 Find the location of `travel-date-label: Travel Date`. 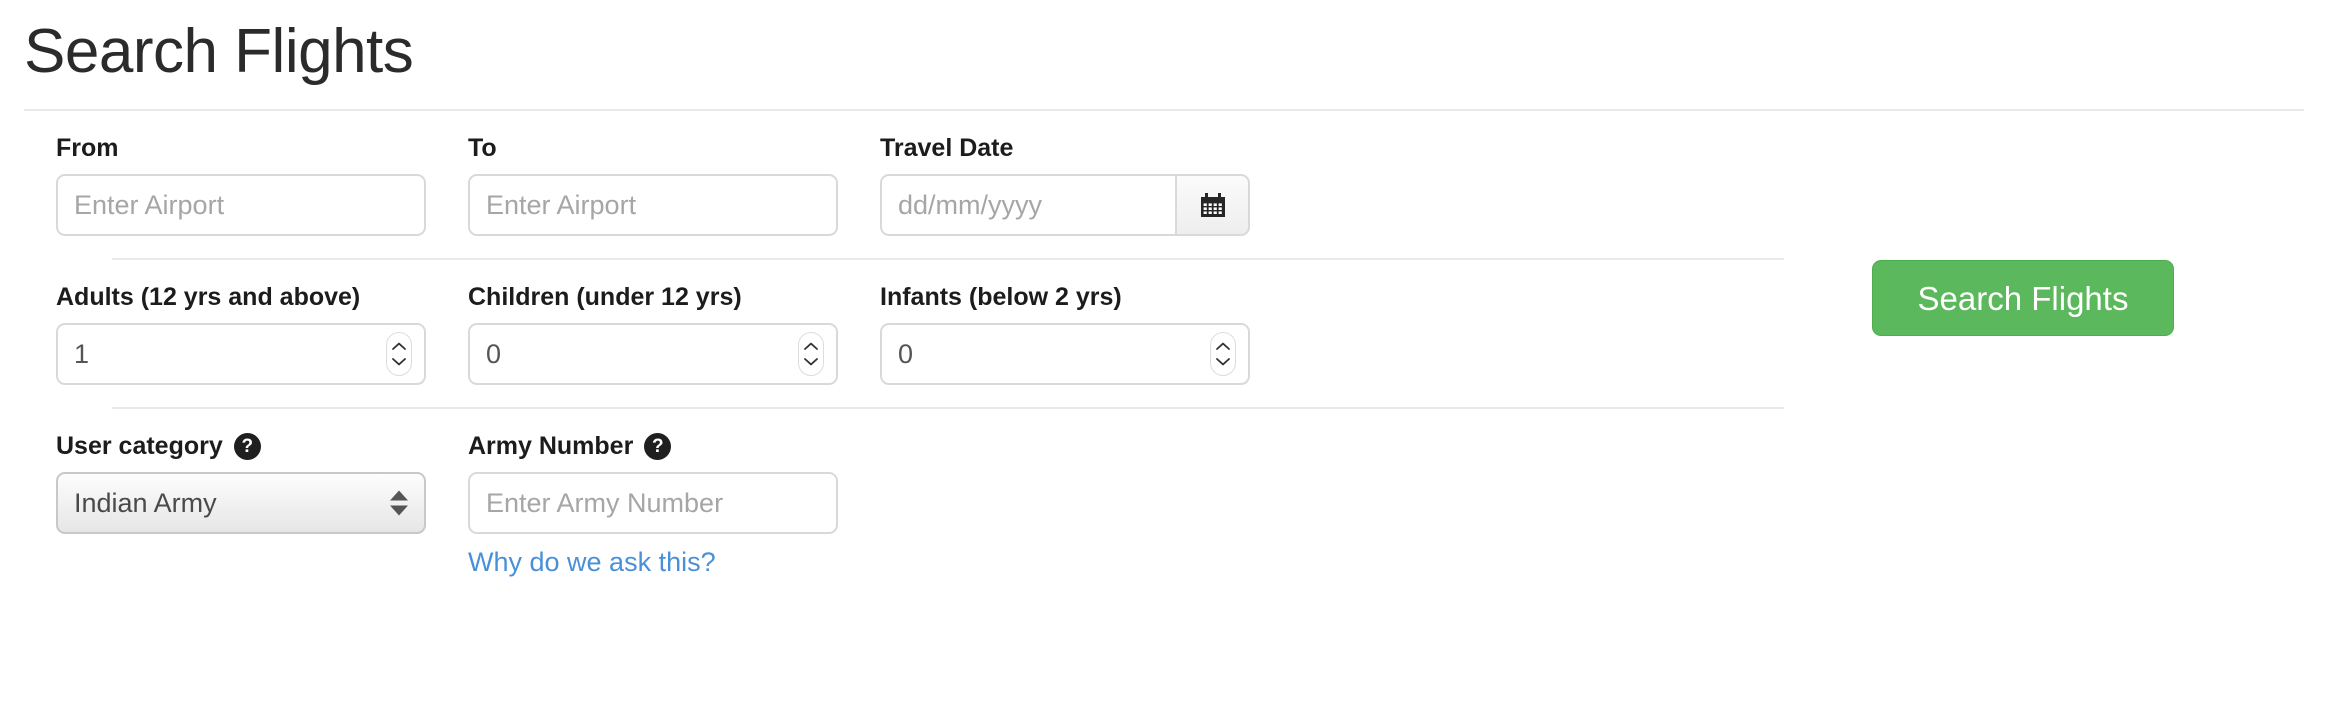

travel-date-label: Travel Date is located at coordinates (947, 148).